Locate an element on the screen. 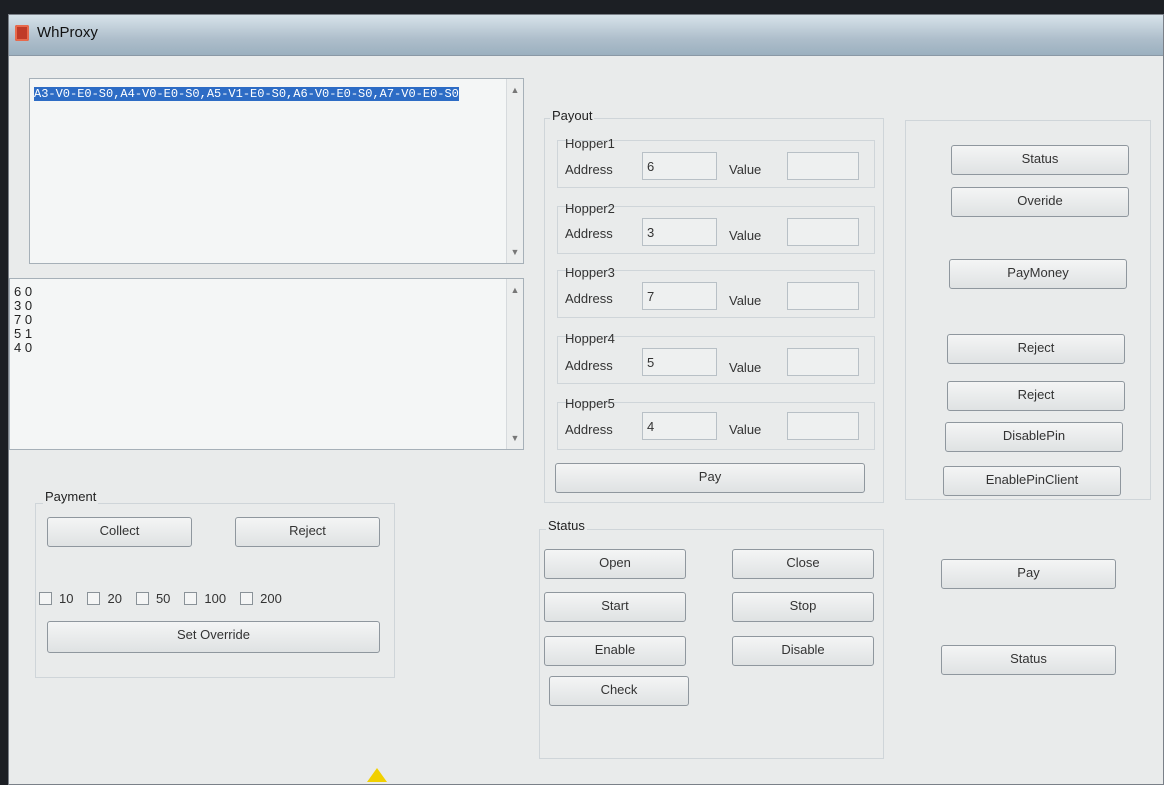  payout-pay-button: Pay is located at coordinates (710, 478).